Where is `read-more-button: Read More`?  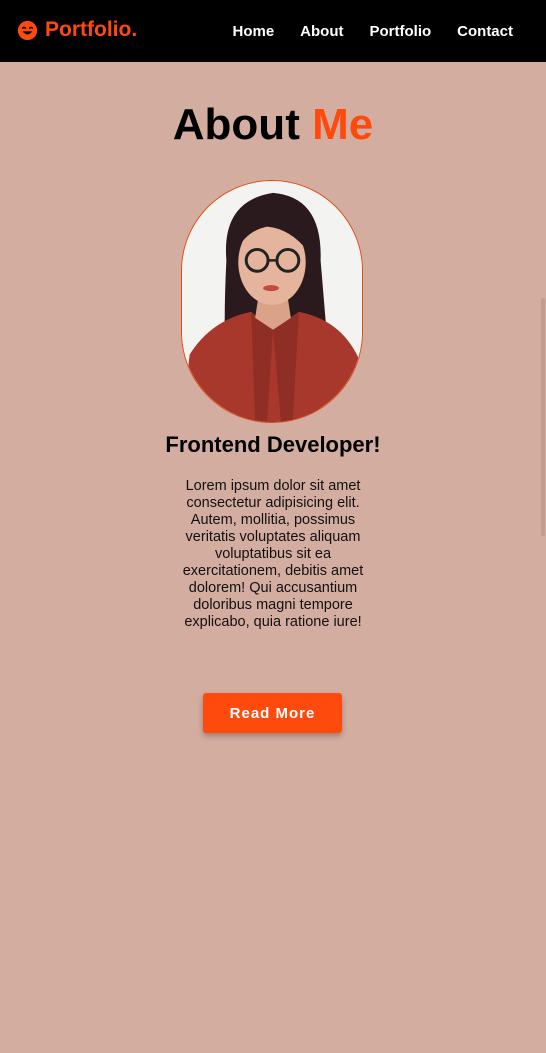 read-more-button: Read More is located at coordinates (272, 713).